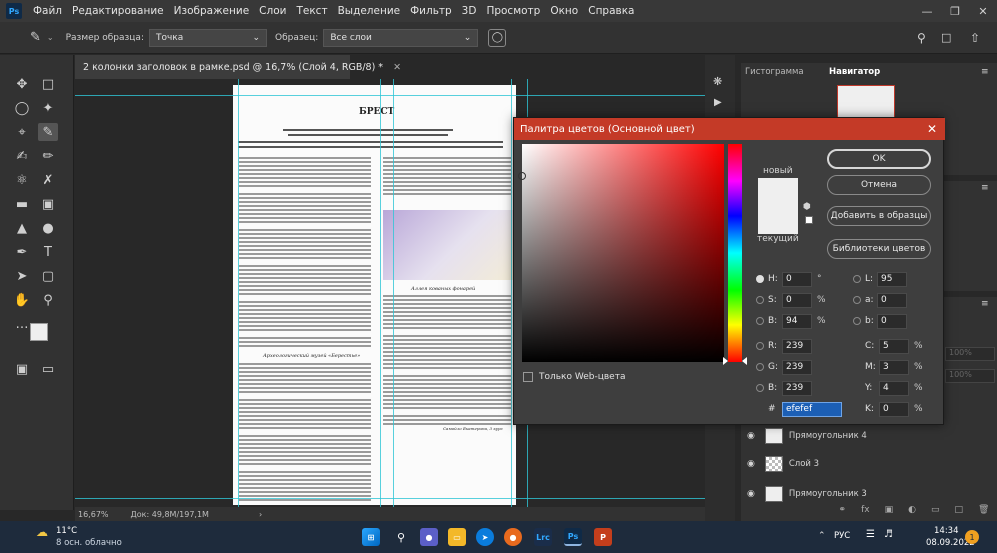 The height and width of the screenshot is (553, 997). Describe the element at coordinates (809, 220) in the screenshot. I see `web-safe-swatch` at that location.